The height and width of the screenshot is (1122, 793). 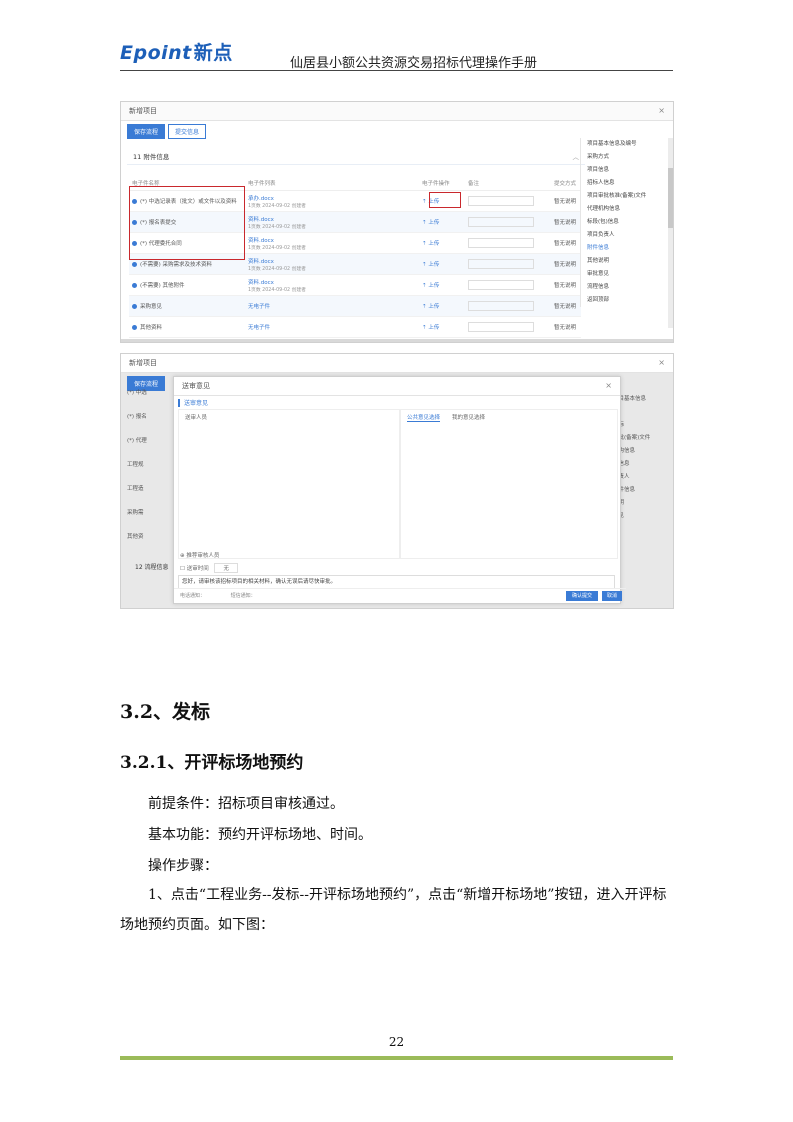 What do you see at coordinates (405, 183) in the screenshot?
I see `col-extra` at bounding box center [405, 183].